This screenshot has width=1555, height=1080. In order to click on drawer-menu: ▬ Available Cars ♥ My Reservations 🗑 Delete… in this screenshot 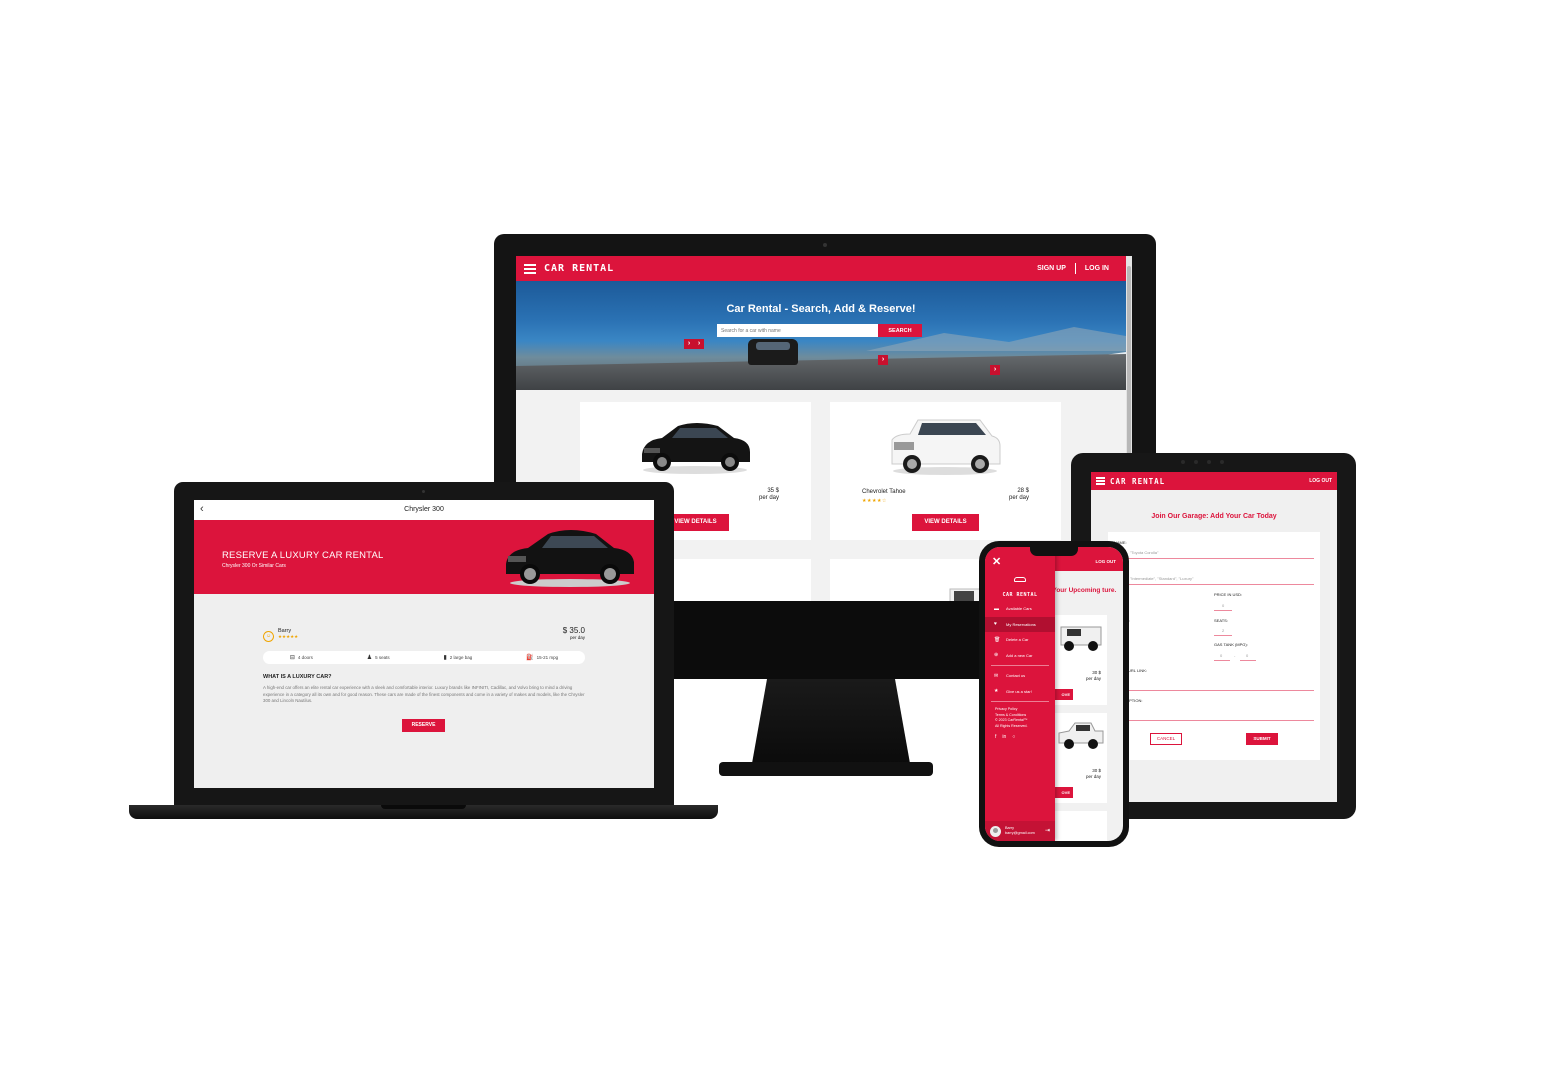, I will do `click(1020, 652)`.